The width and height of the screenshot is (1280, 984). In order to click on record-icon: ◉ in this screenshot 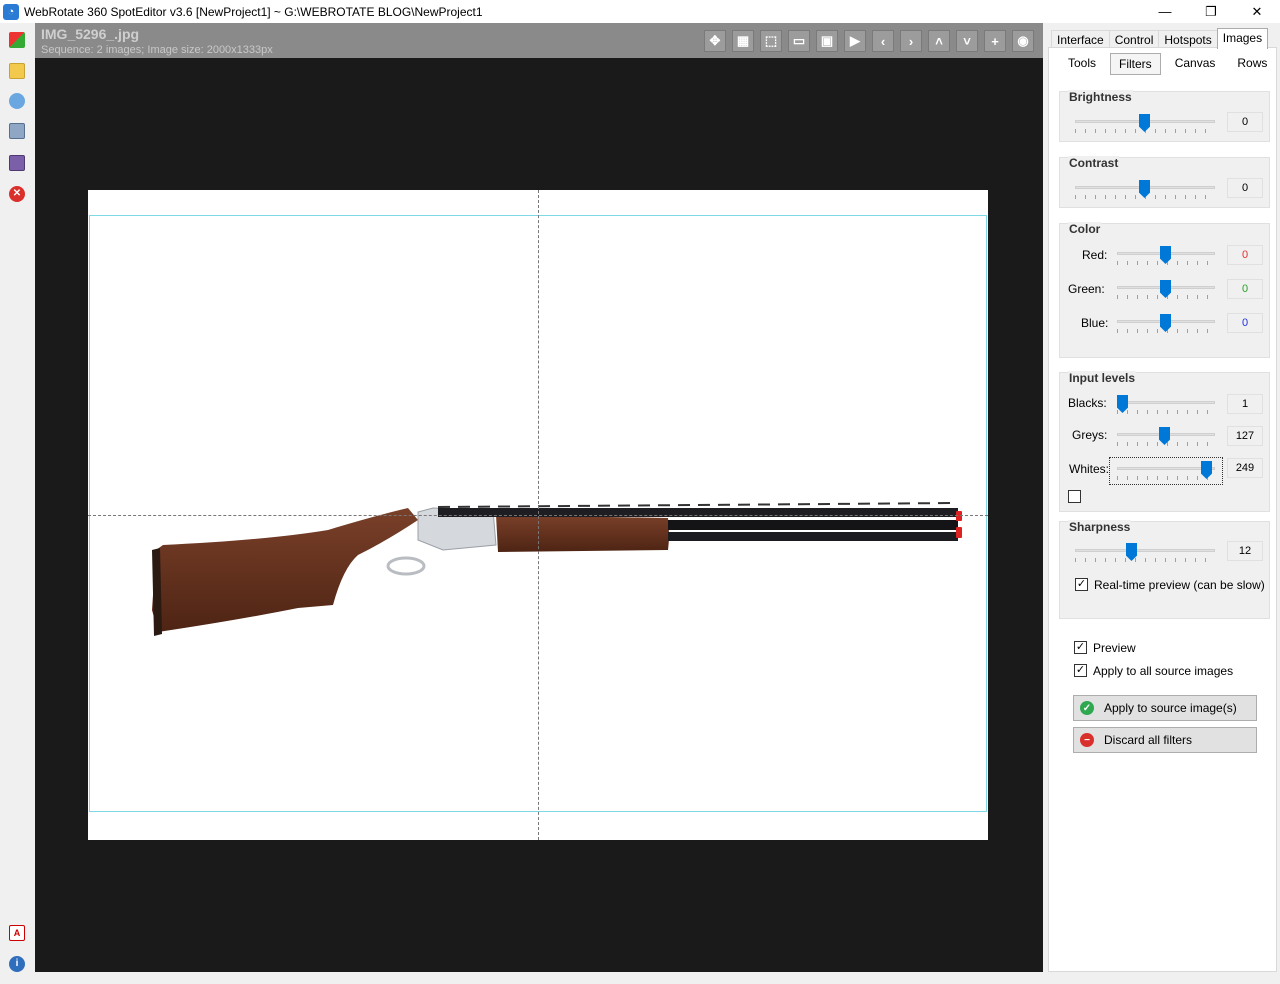, I will do `click(1023, 41)`.